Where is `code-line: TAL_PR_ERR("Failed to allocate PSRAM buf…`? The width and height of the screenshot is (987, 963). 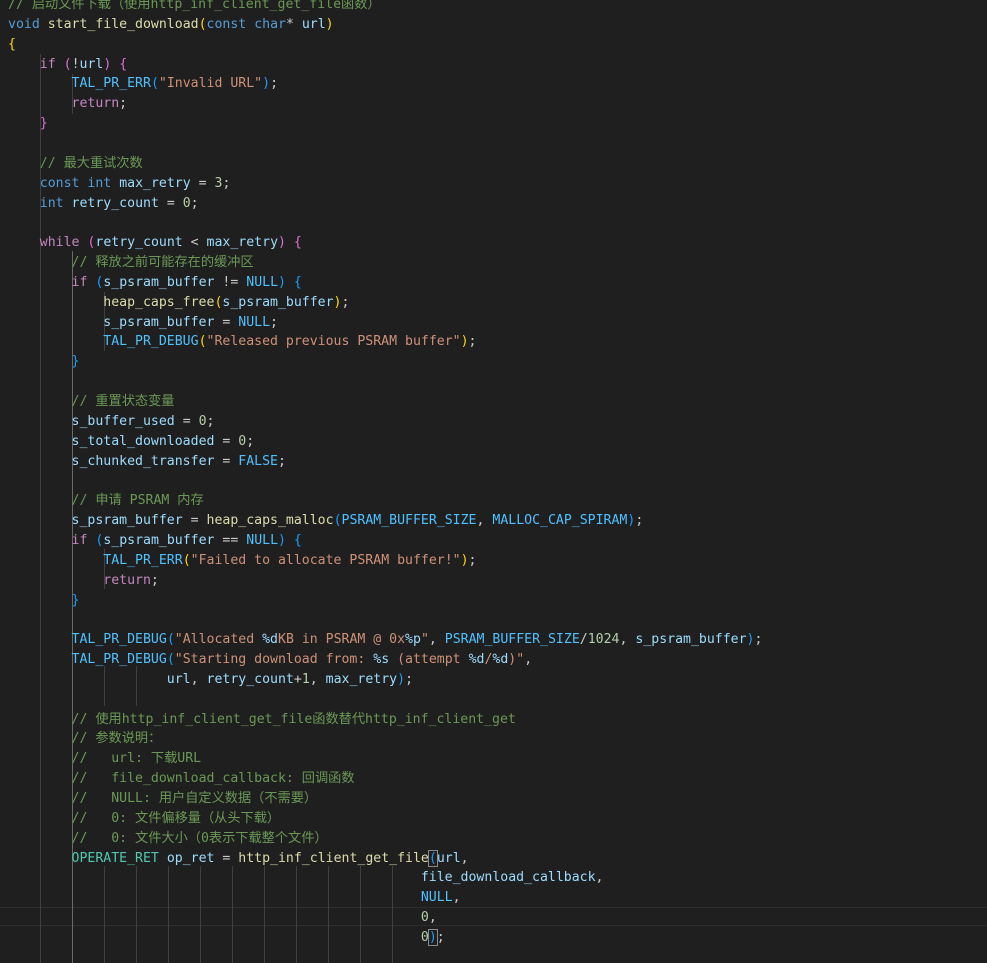 code-line: TAL_PR_ERR("Failed to allocate PSRAM buf… is located at coordinates (242, 561).